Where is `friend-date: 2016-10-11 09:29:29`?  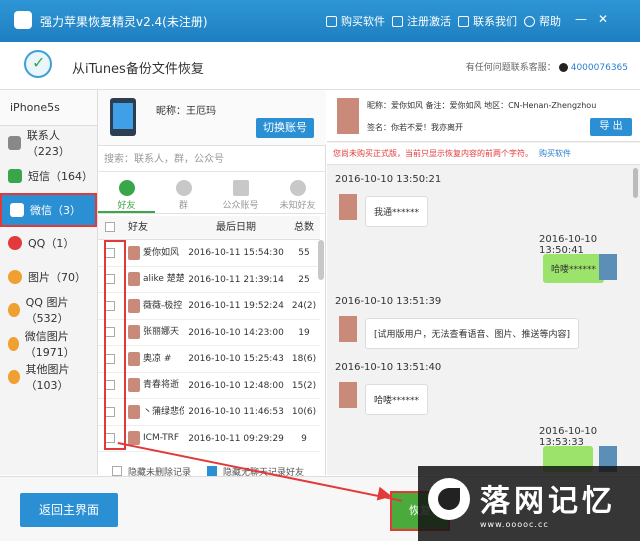 friend-date: 2016-10-11 09:29:29 is located at coordinates (236, 438).